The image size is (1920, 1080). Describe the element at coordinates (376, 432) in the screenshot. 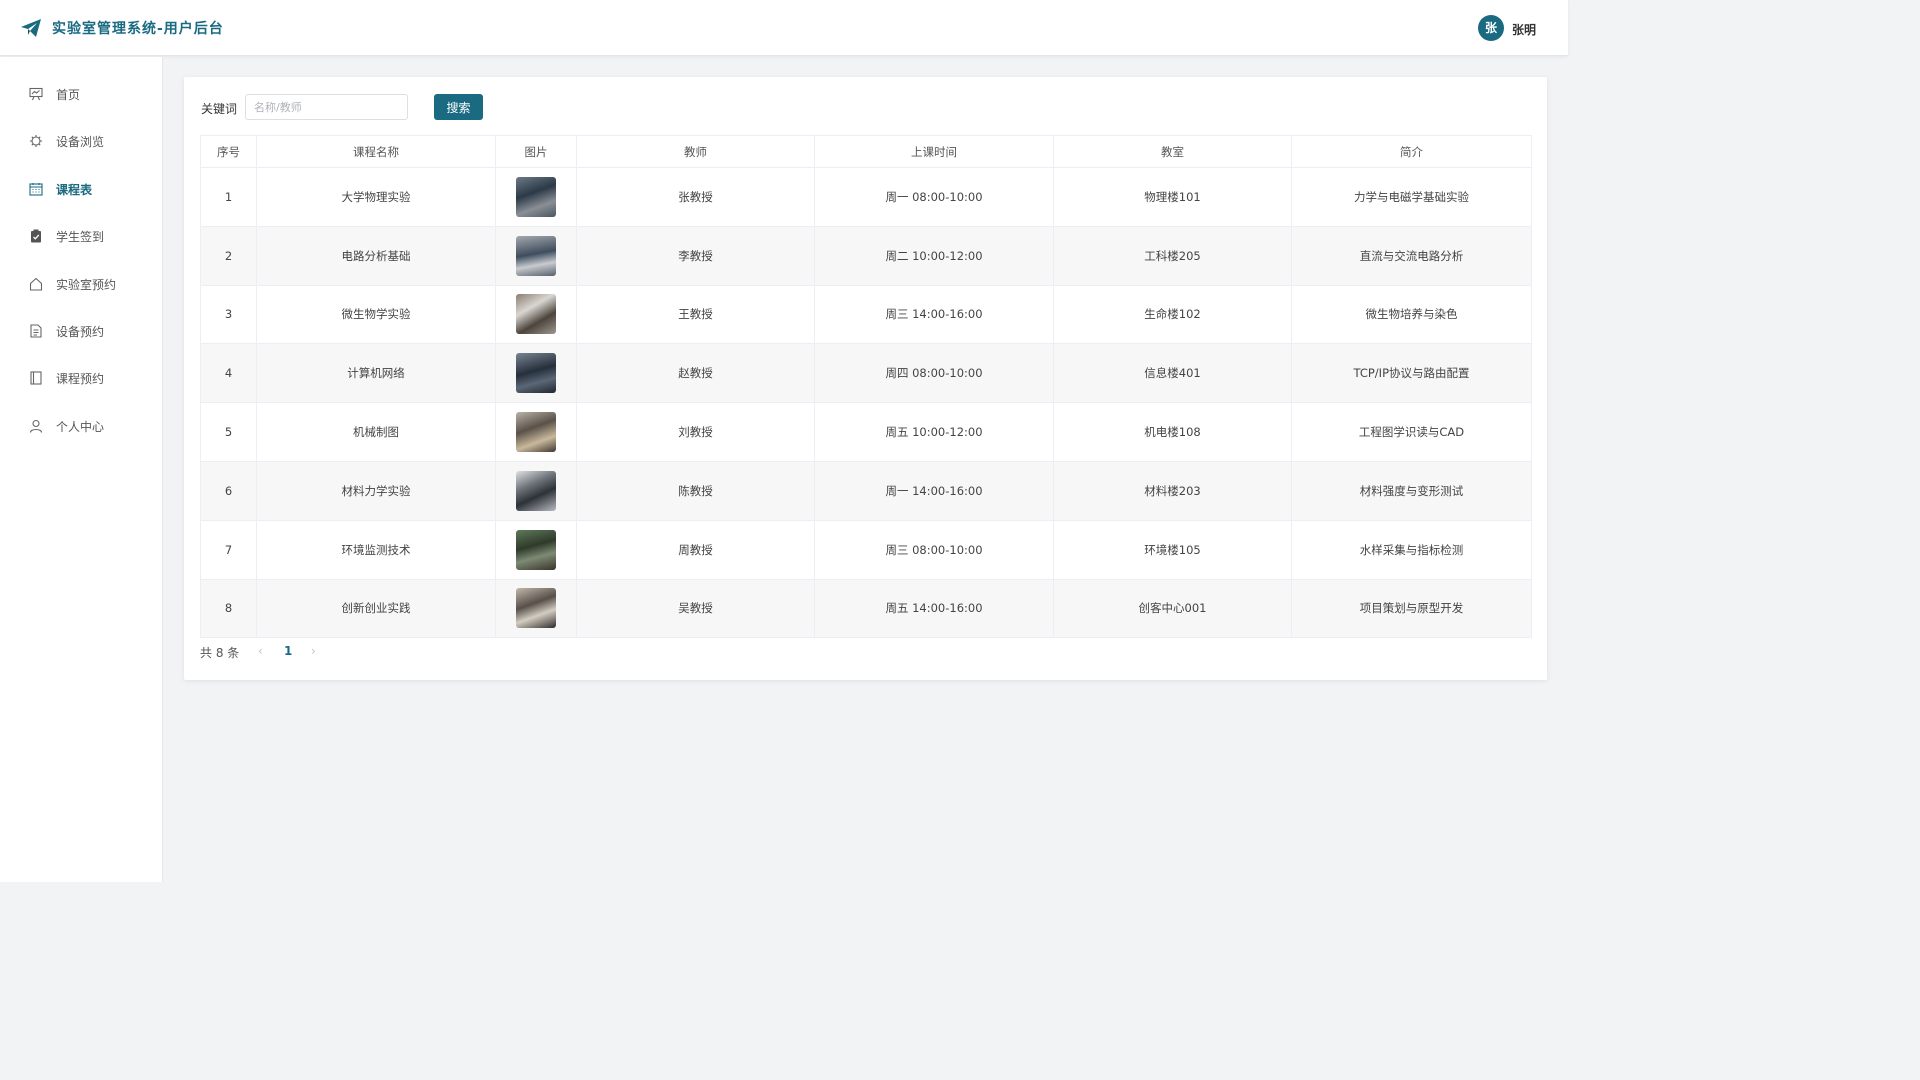

I see `cell-course-name: 机械制图` at that location.